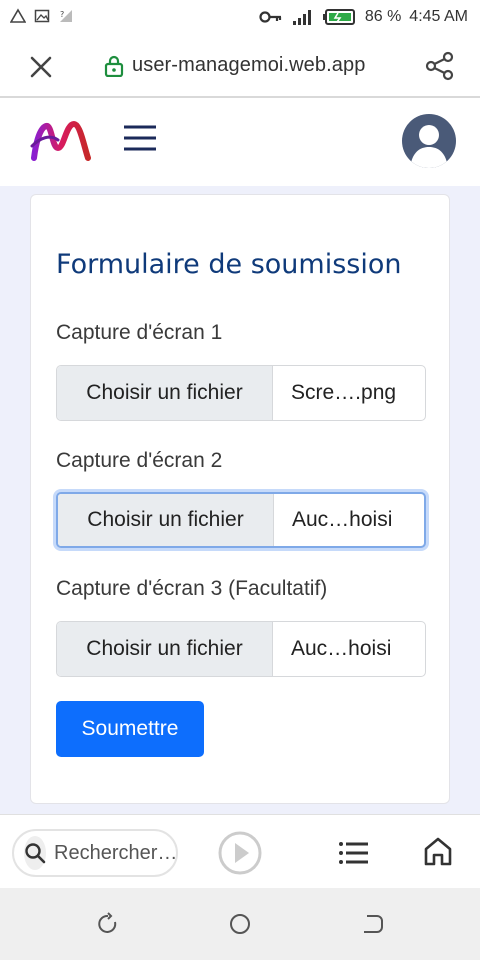  Describe the element at coordinates (438, 16) in the screenshot. I see `clock: 4:45 AM` at that location.